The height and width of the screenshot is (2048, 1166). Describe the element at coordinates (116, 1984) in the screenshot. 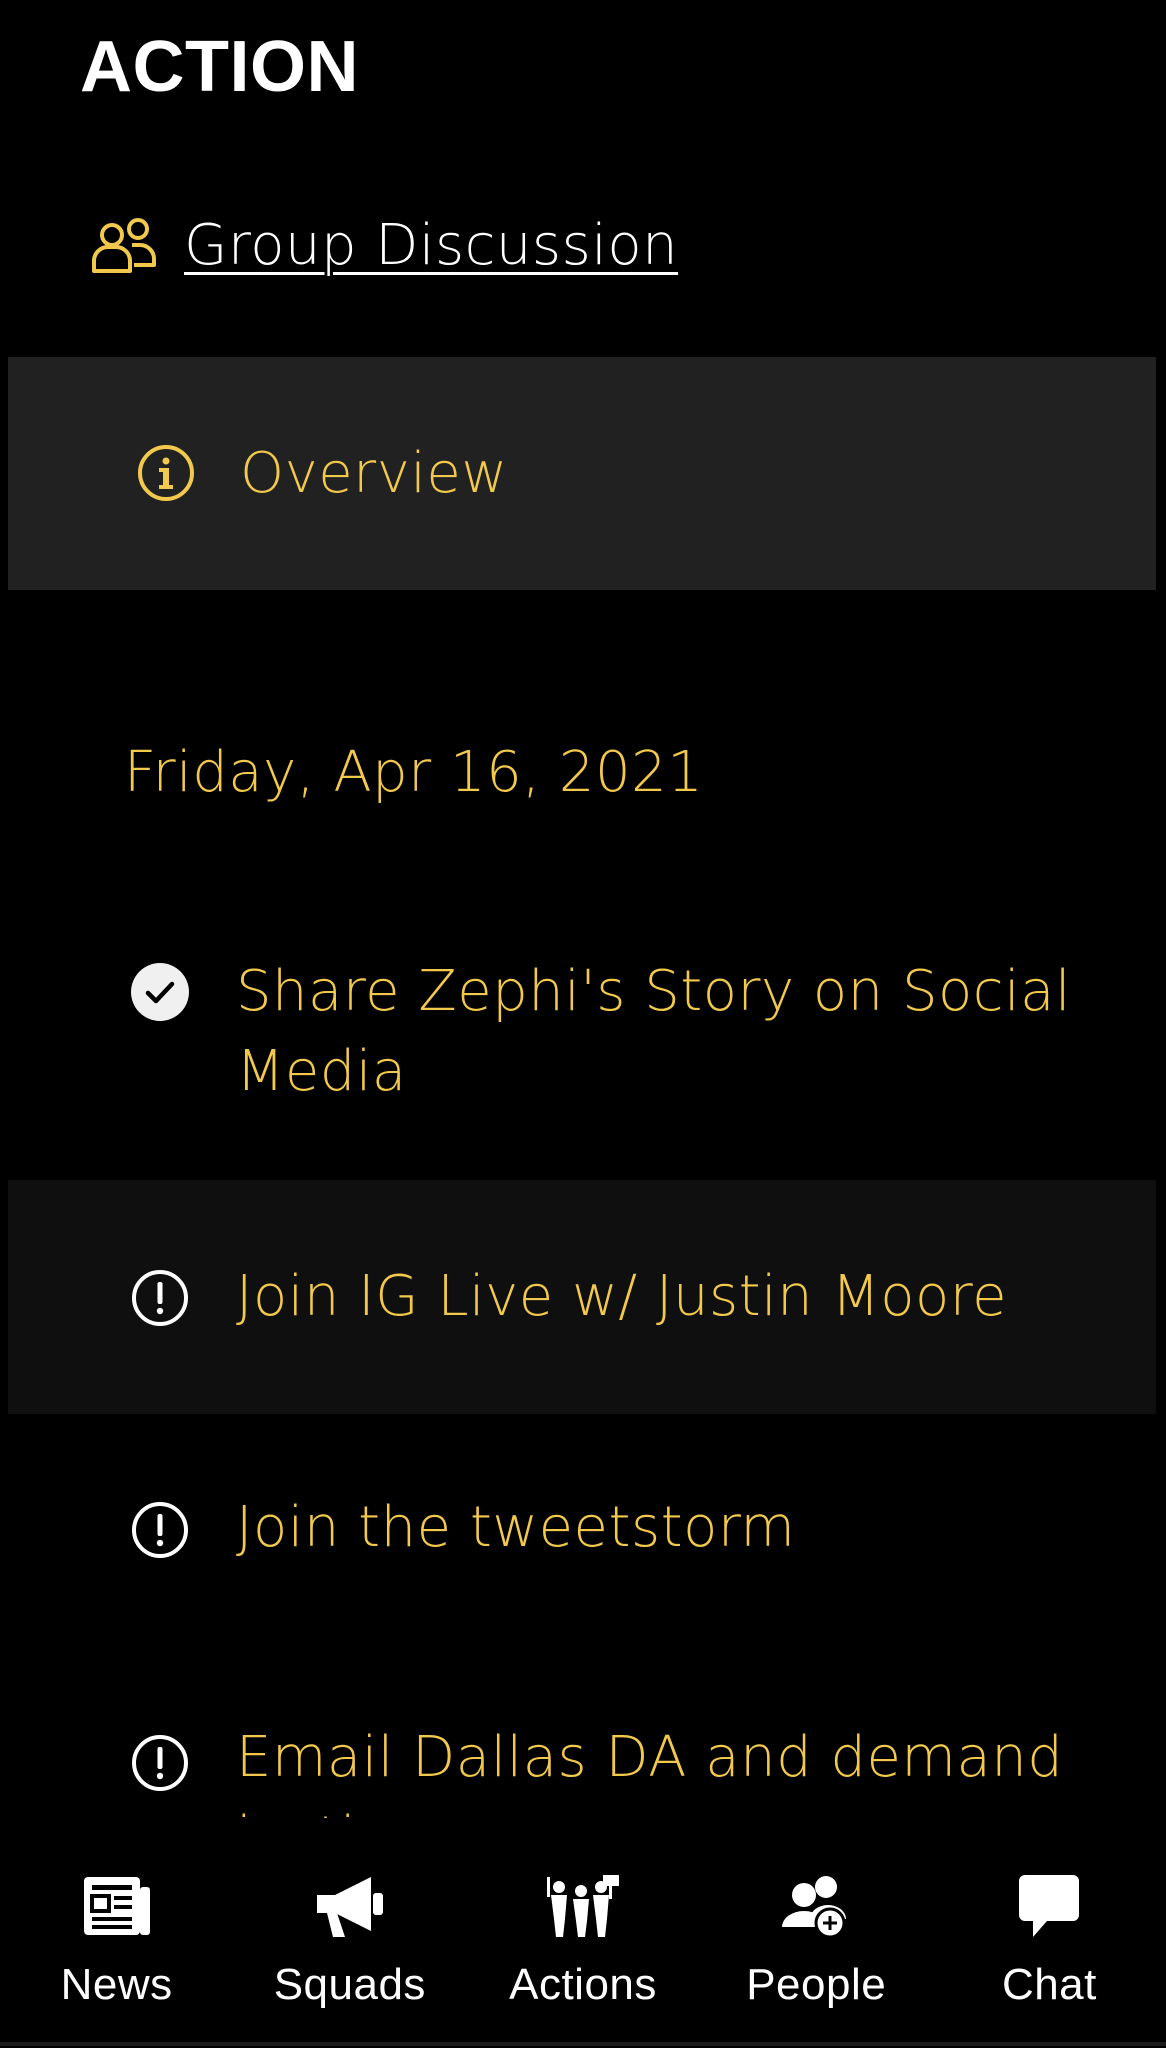

I see `tab-label: News` at that location.